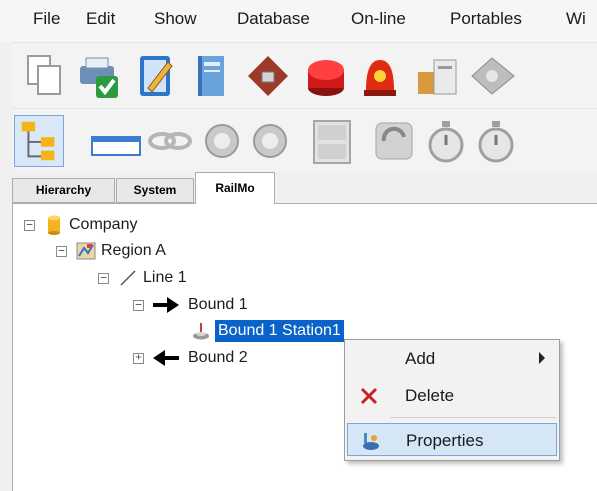 This screenshot has height=491, width=597. What do you see at coordinates (155, 190) in the screenshot?
I see `tab-system: System` at bounding box center [155, 190].